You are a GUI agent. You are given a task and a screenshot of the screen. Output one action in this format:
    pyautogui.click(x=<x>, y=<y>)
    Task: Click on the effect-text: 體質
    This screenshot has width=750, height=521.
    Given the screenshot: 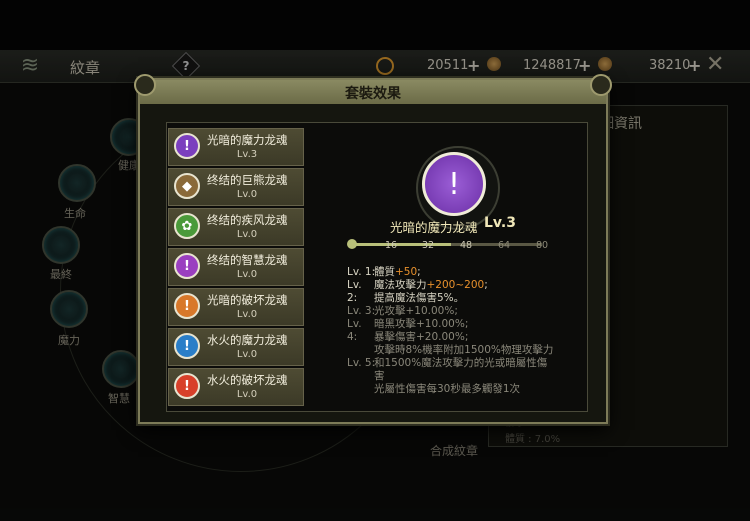 What is the action you would take?
    pyautogui.click(x=384, y=272)
    